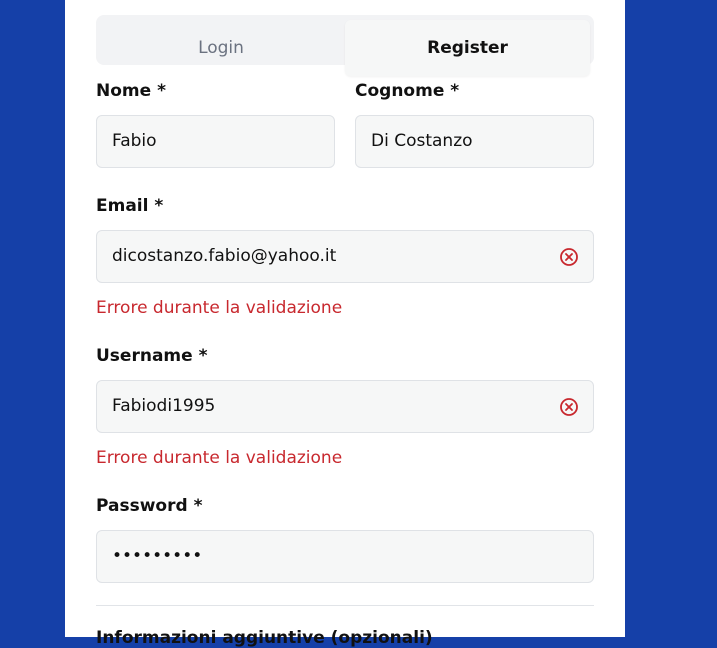  Describe the element at coordinates (131, 91) in the screenshot. I see `first-name-label: Nome *` at that location.